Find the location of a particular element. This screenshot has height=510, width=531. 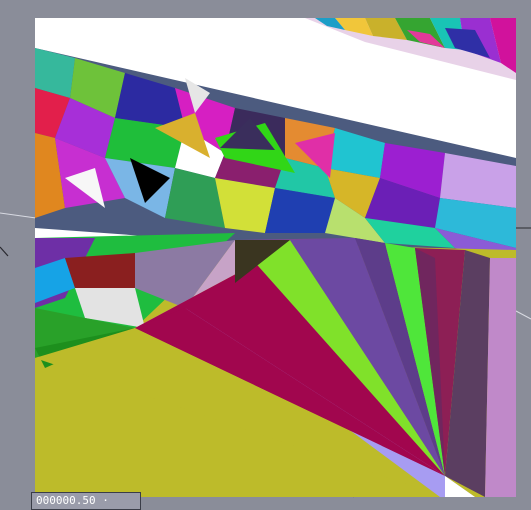

frame-readout: 000000.50 · is located at coordinates (86, 501).